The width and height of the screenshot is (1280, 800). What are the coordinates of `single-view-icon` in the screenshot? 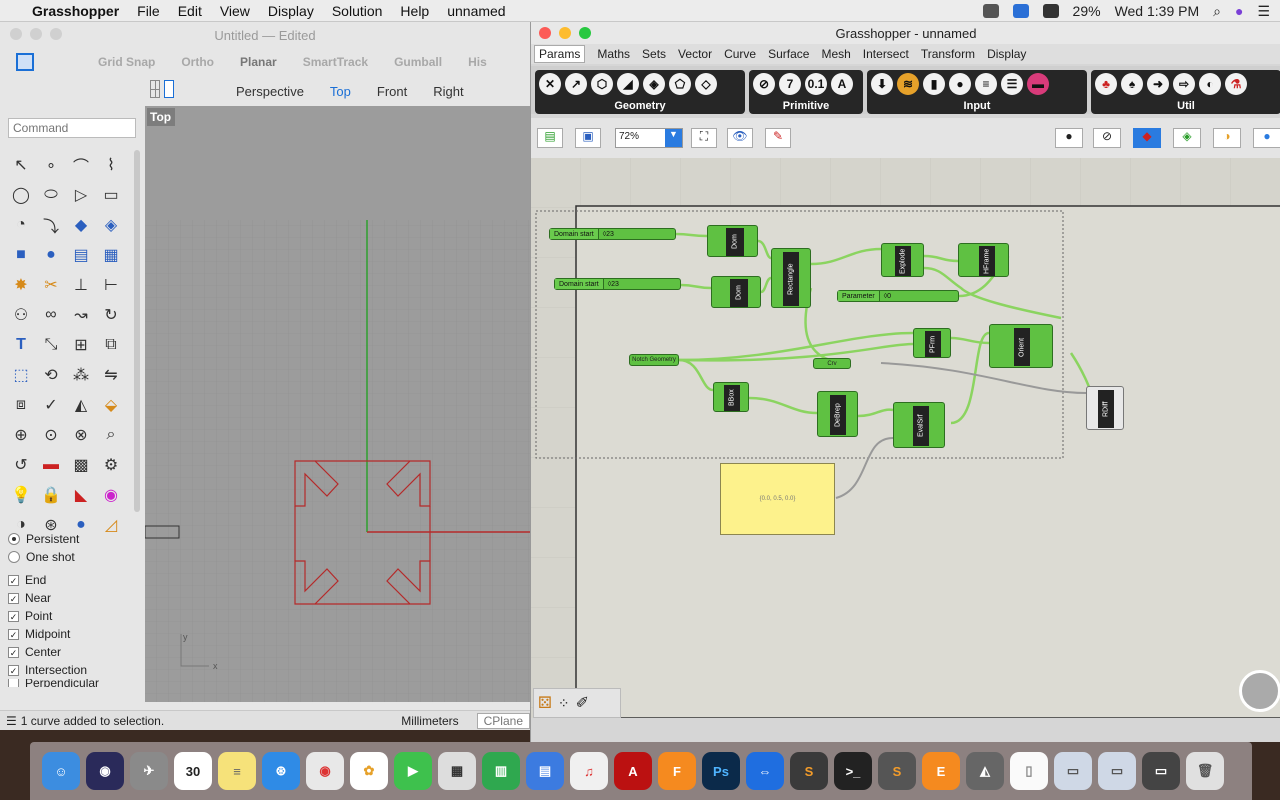 It's located at (169, 89).